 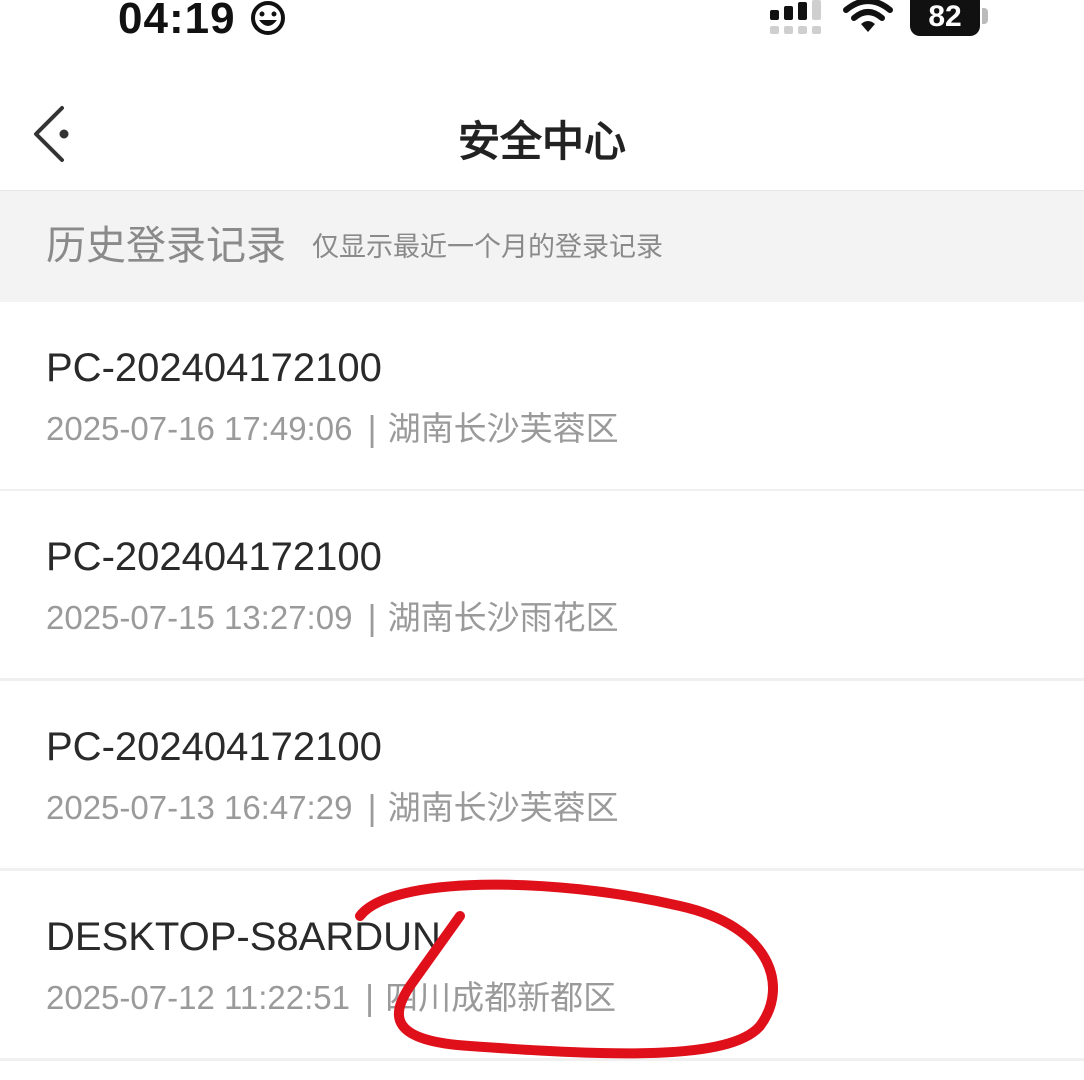 What do you see at coordinates (487, 247) in the screenshot?
I see `section-subtitle: 仅显示最近一个月的登录记录` at bounding box center [487, 247].